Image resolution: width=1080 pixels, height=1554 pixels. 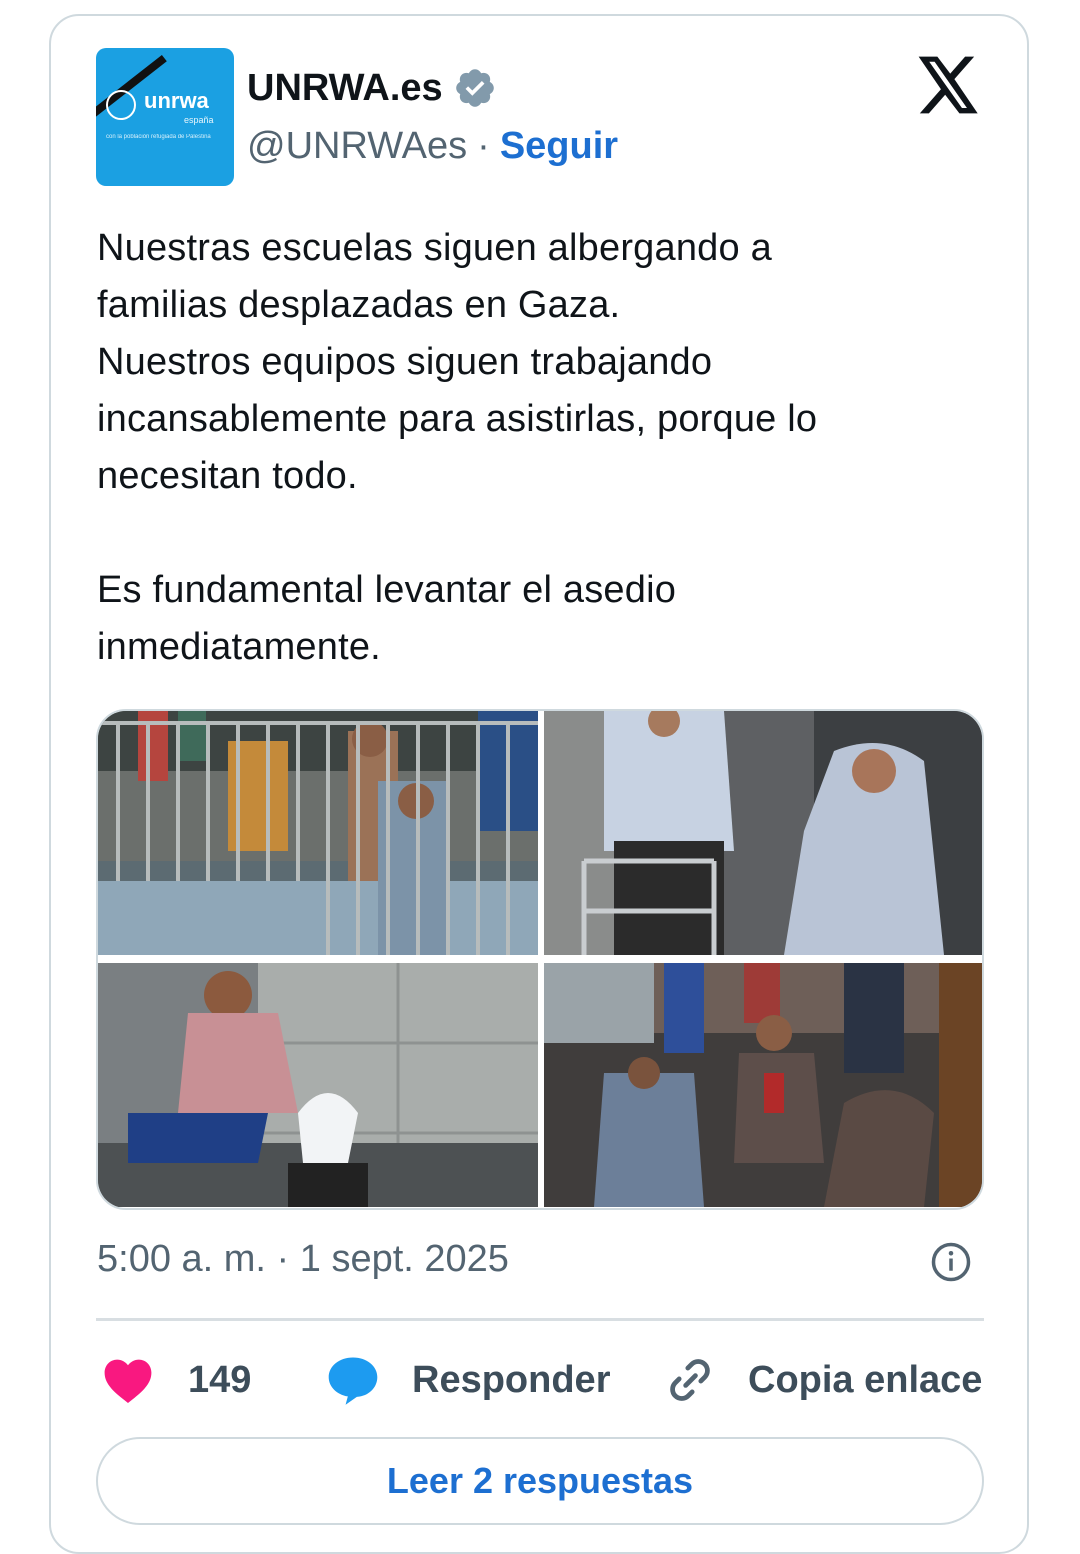 I want to click on speech-bubble-icon, so click(x=353, y=1381).